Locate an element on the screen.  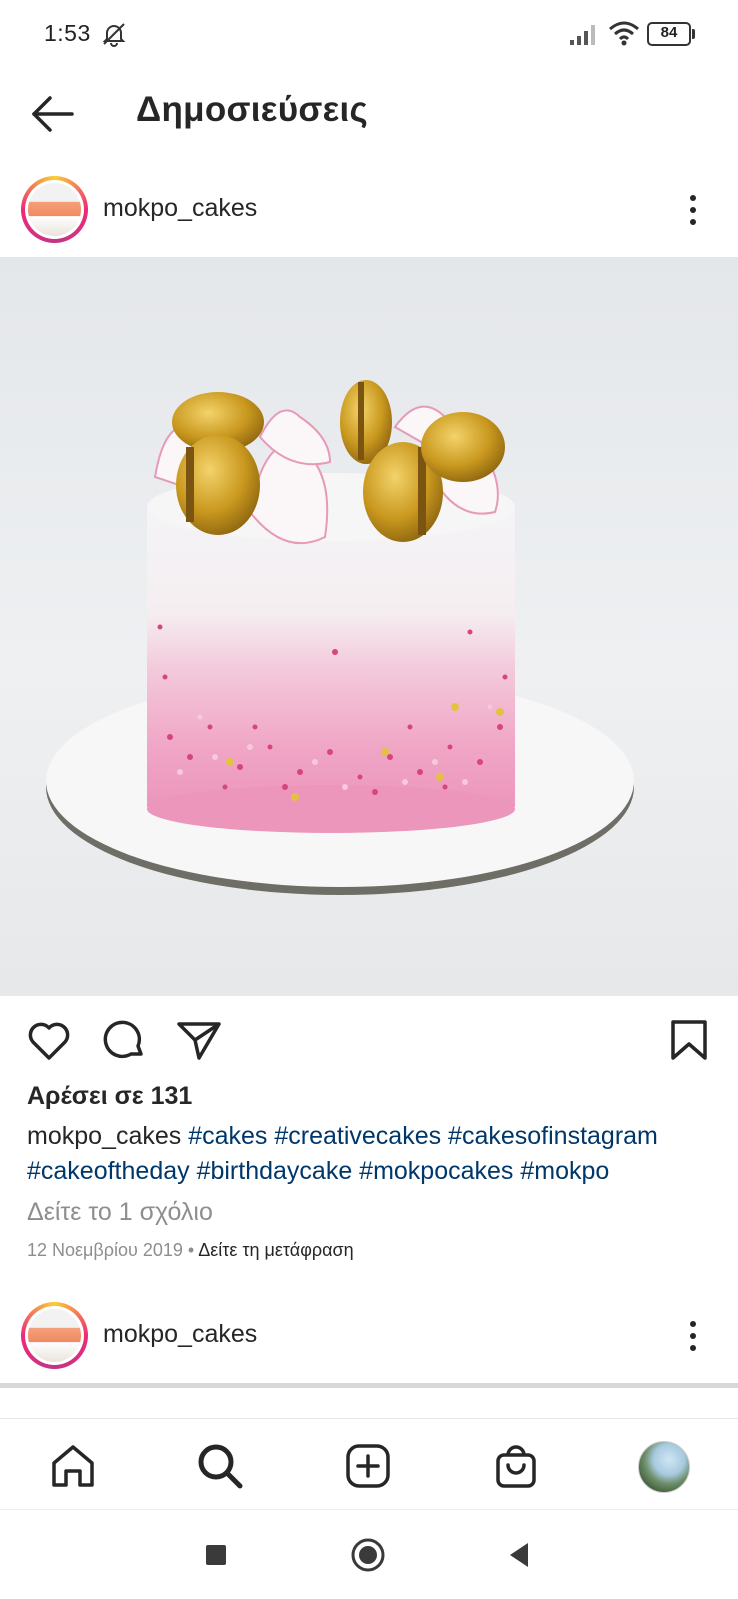
heart-icon is located at coordinates (49, 1040).